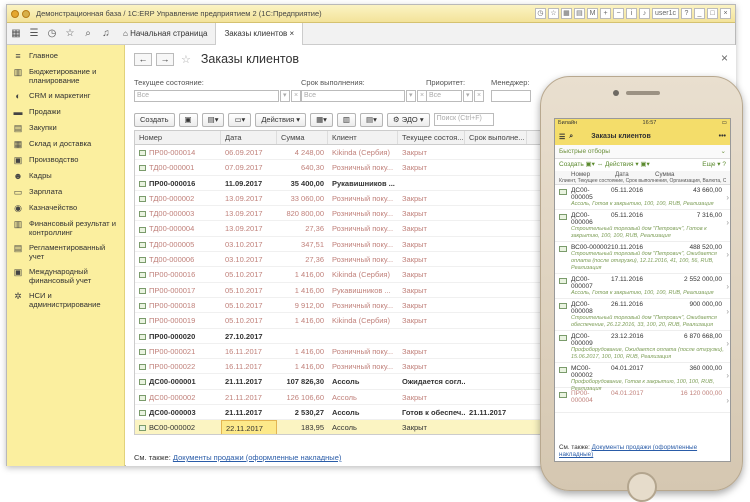  What do you see at coordinates (725, 13) in the screenshot?
I see `close-window-icon: ×` at bounding box center [725, 13].